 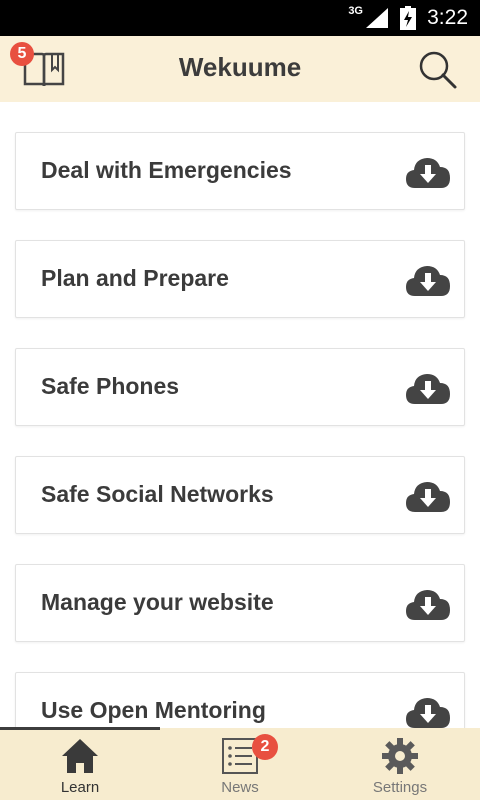 I want to click on active-tab-indicator, so click(x=80, y=728).